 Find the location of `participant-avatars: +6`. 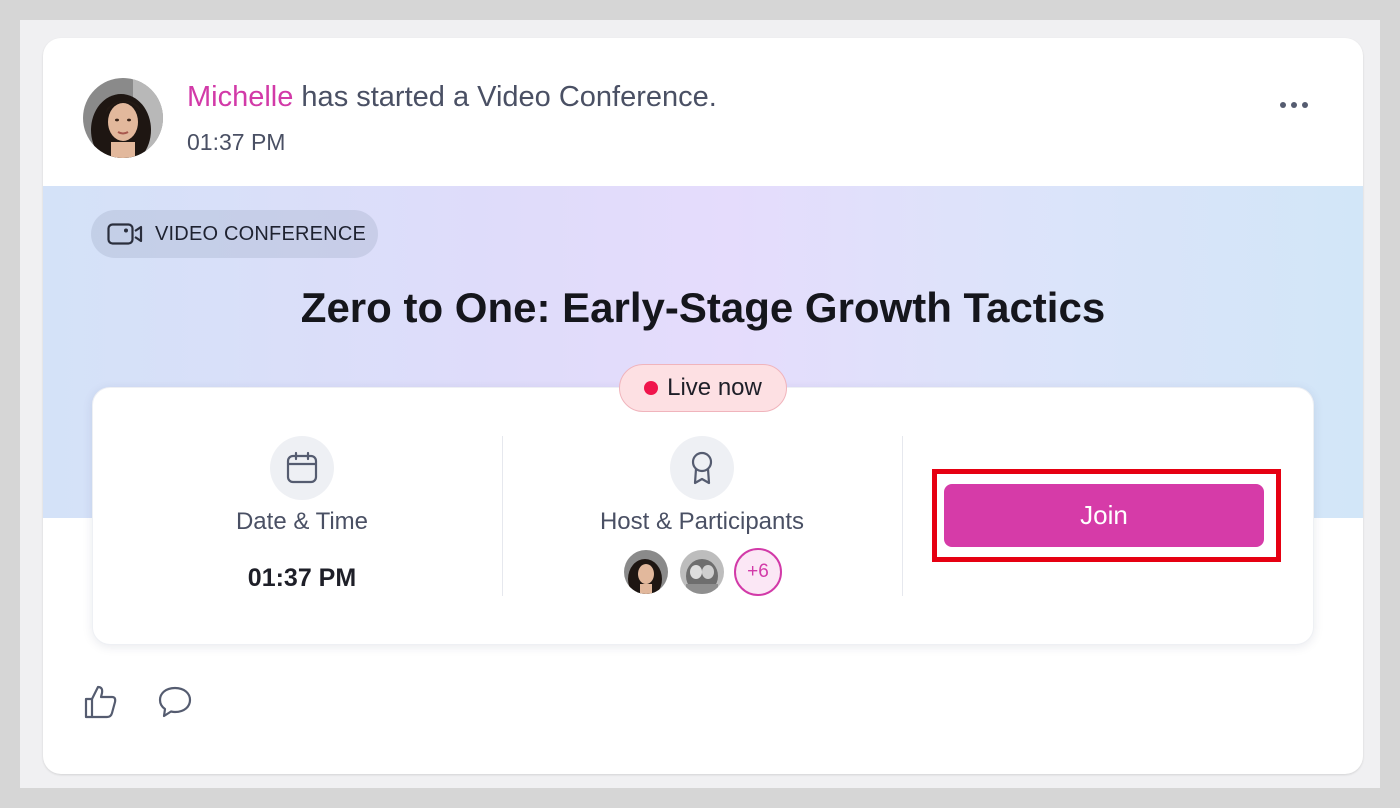

participant-avatars: +6 is located at coordinates (702, 572).